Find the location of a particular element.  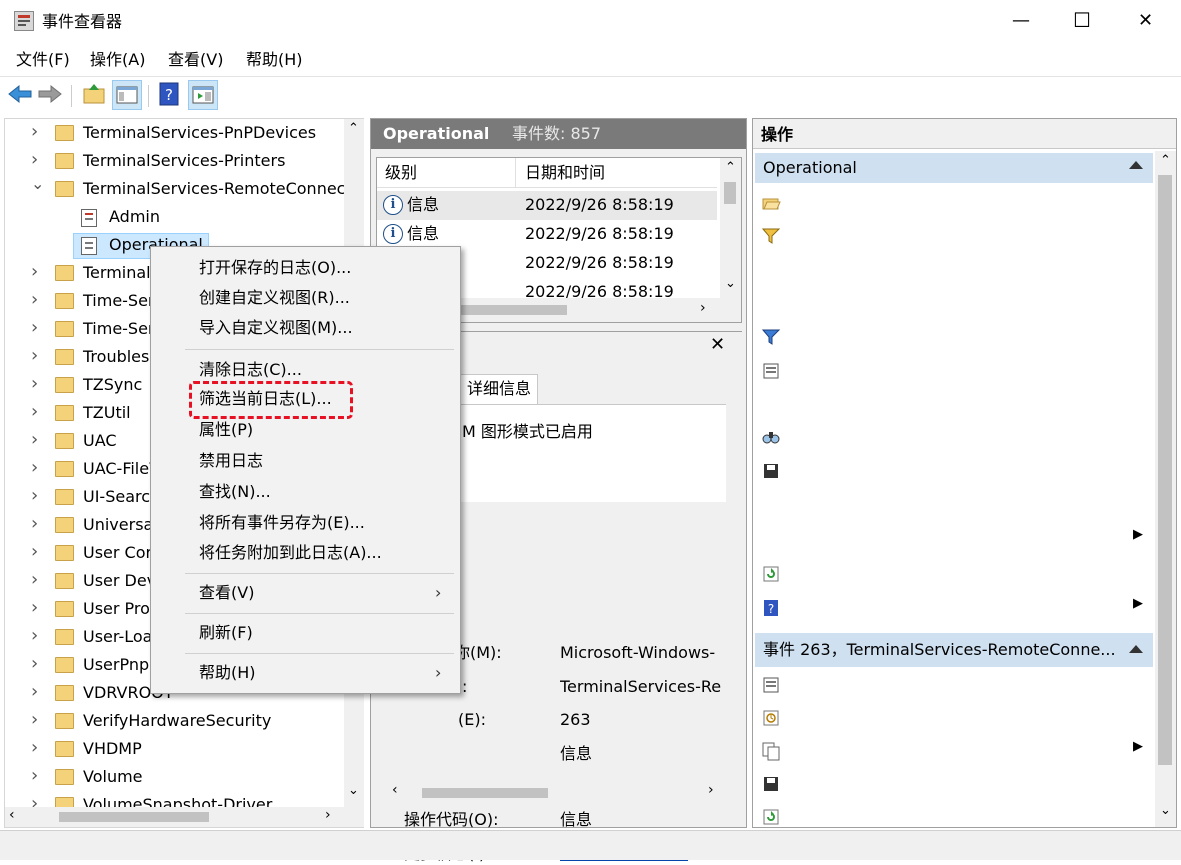

maximize-button: ☐ is located at coordinates (1082, 20).